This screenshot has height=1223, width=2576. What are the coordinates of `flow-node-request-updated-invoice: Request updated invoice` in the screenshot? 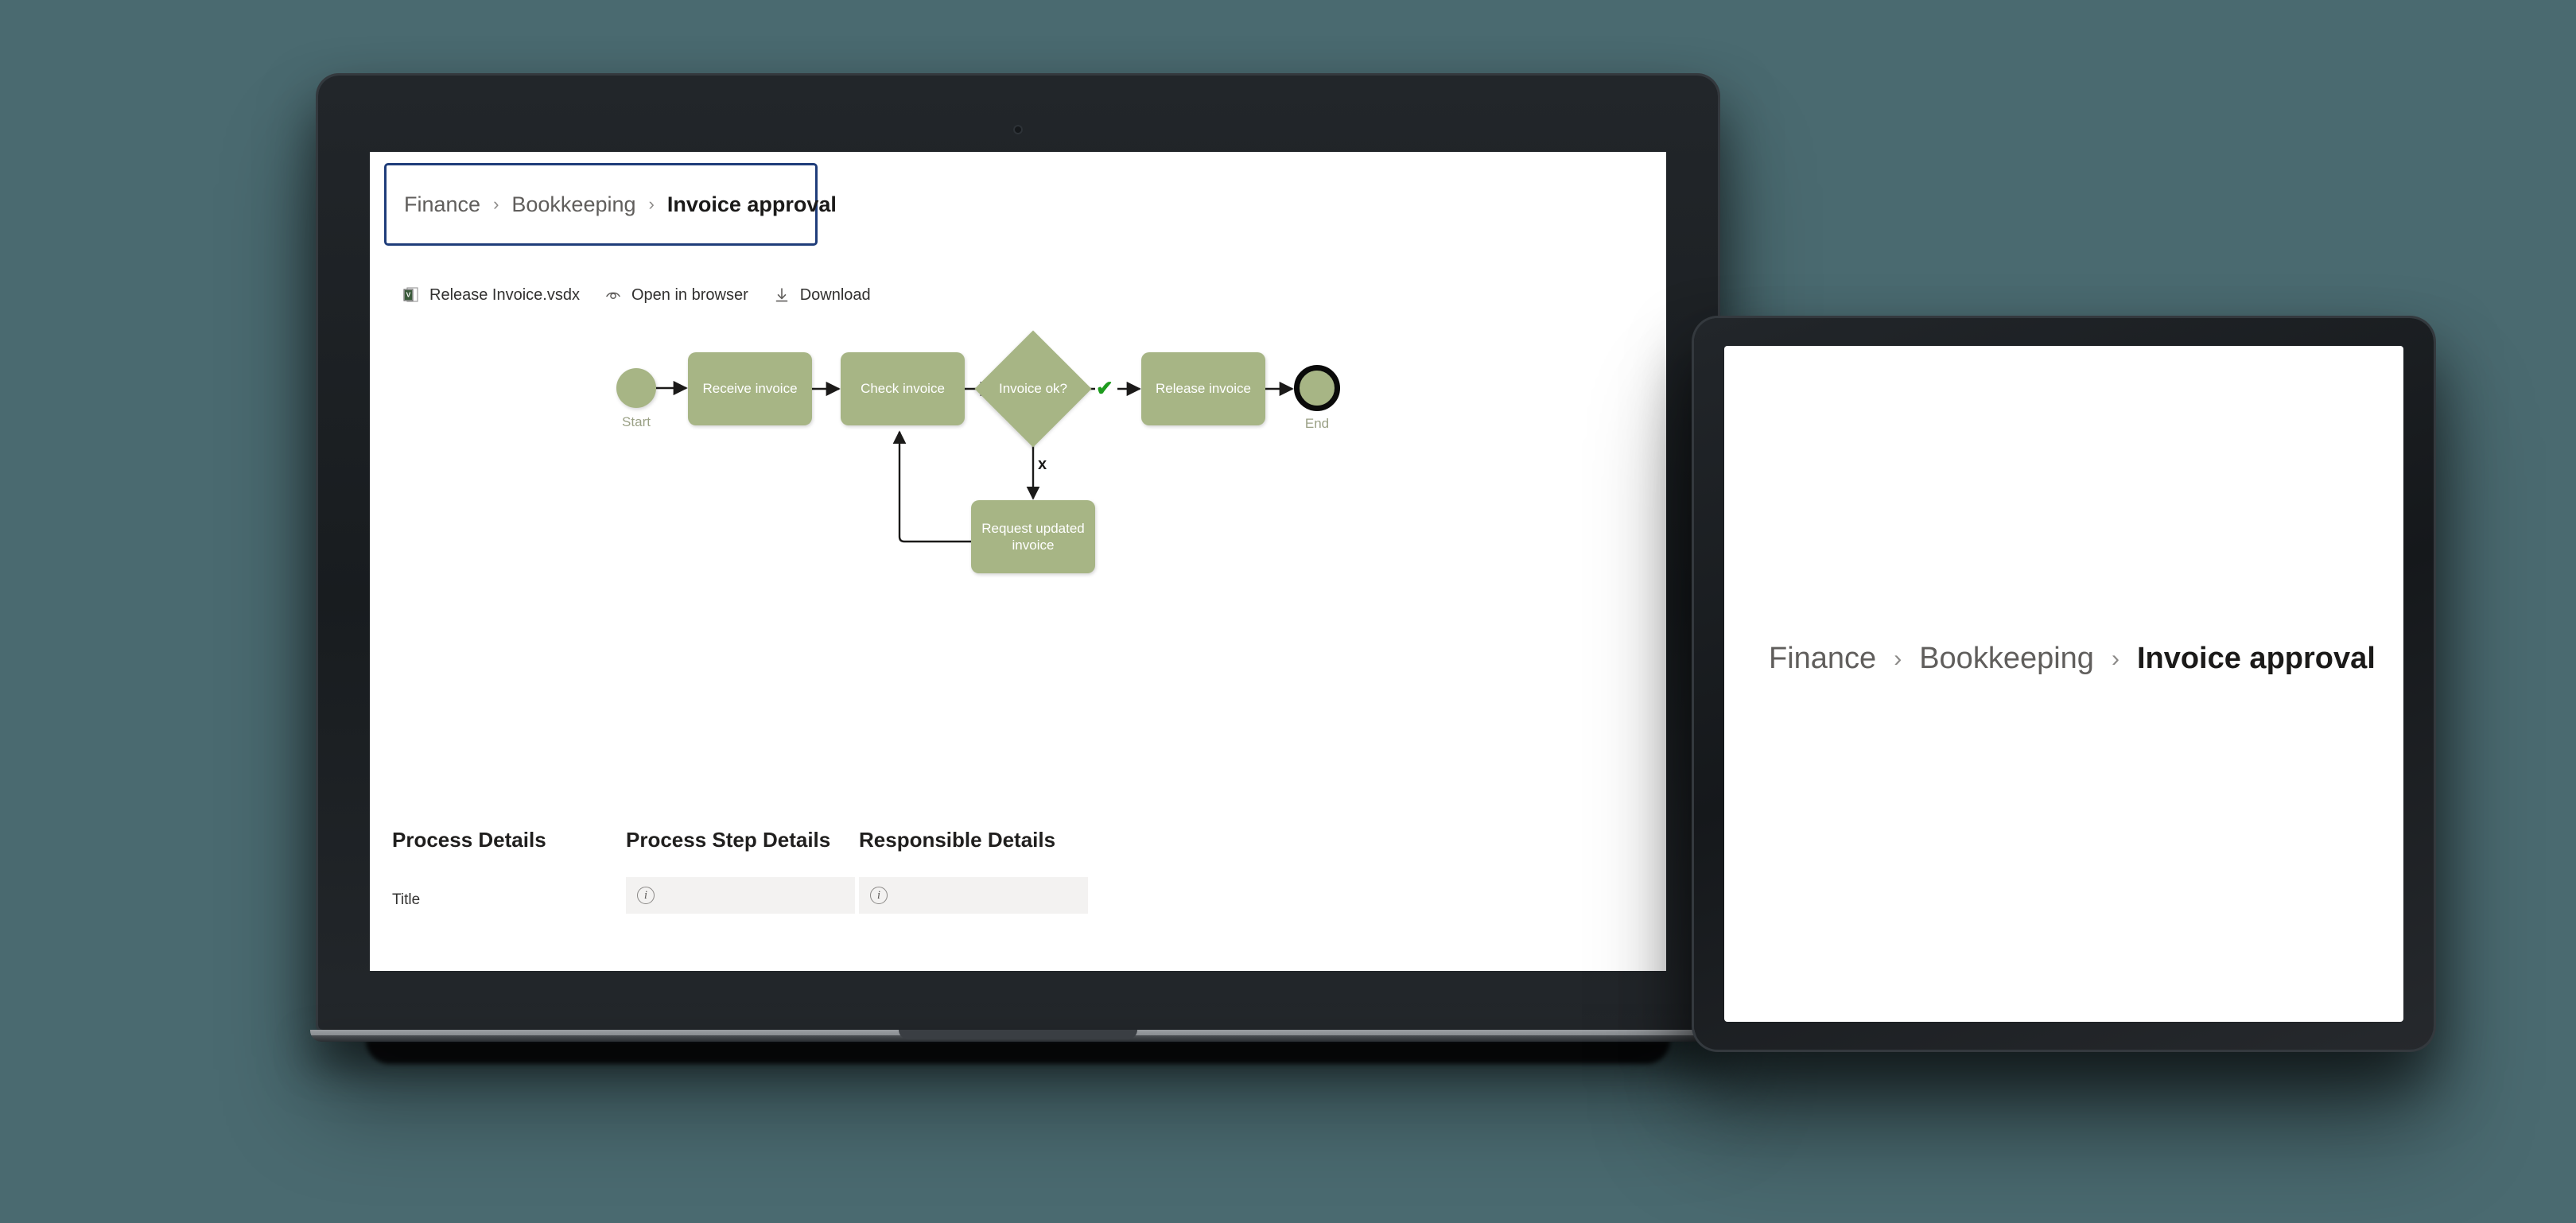 It's located at (1033, 536).